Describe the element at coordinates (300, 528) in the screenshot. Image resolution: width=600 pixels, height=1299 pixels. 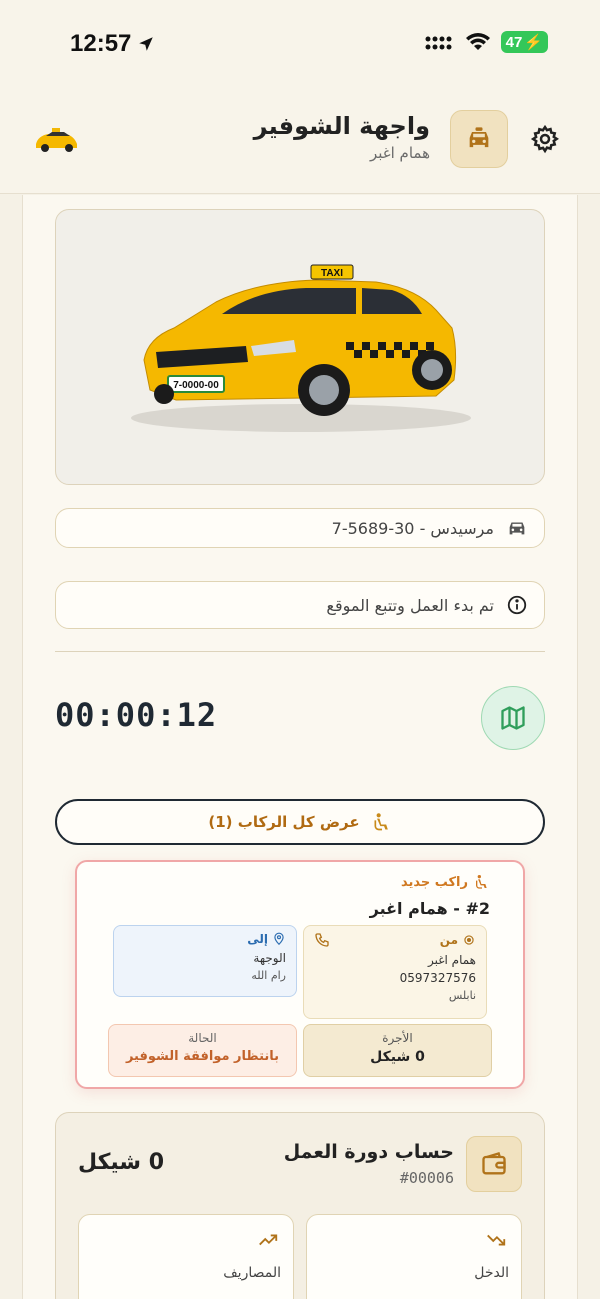
I see `car-info-row: مرسيدس - 30-5689-7` at that location.